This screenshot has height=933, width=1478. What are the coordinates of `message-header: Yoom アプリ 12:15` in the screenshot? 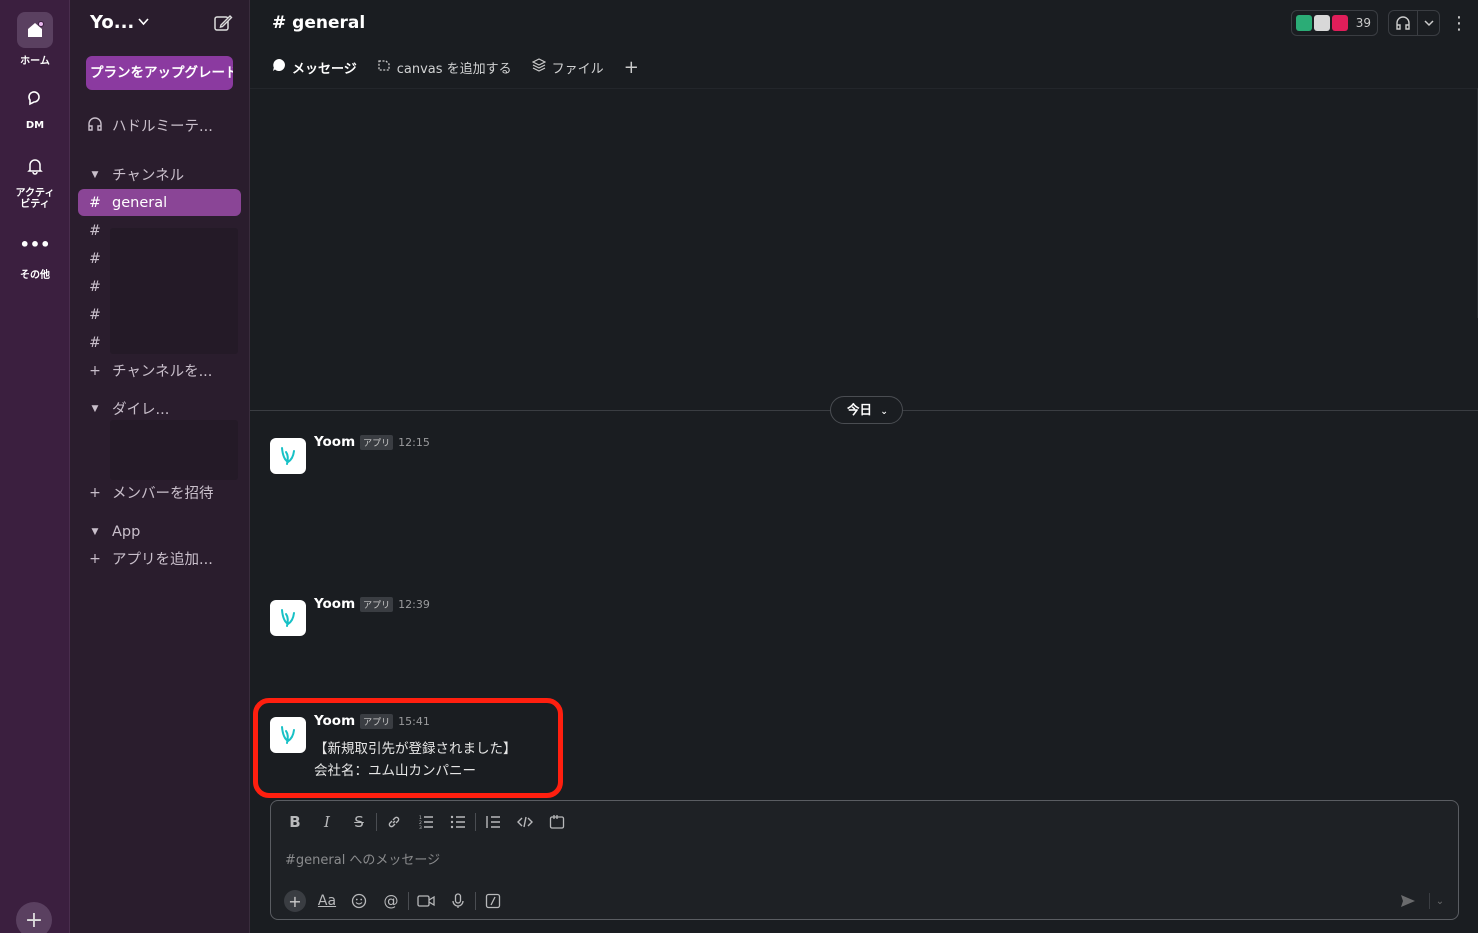 It's located at (372, 442).